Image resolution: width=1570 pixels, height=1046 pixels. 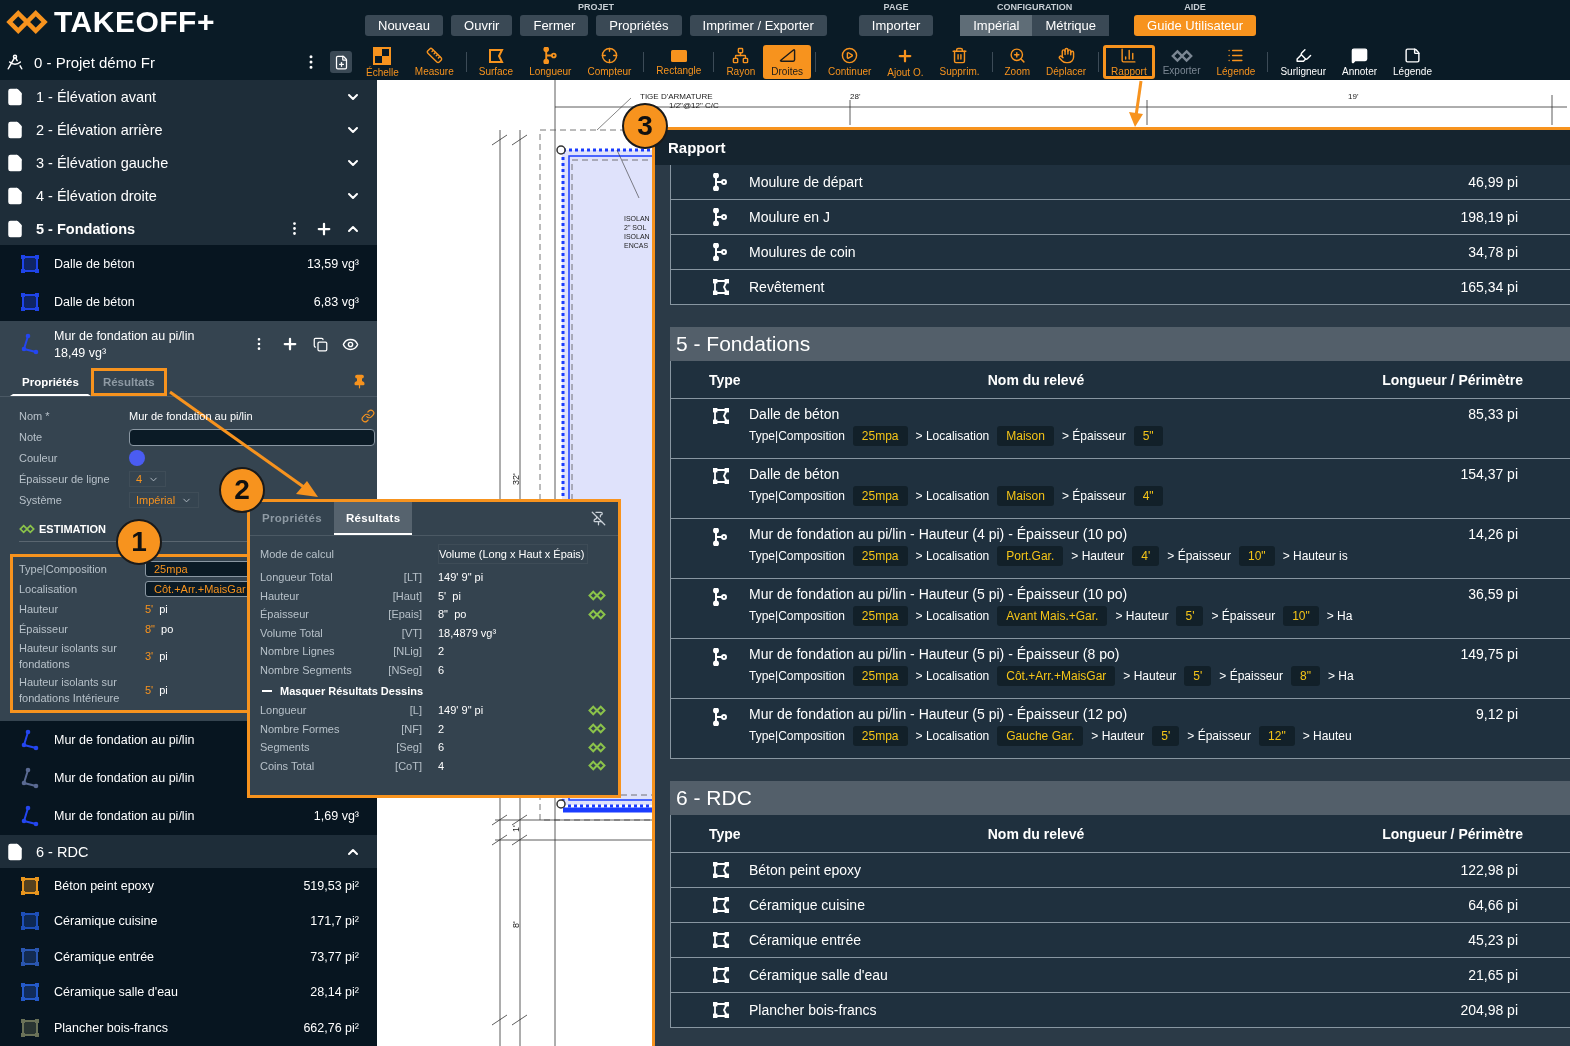 I want to click on field-label: Épaisseur de ligne, so click(x=65, y=479).